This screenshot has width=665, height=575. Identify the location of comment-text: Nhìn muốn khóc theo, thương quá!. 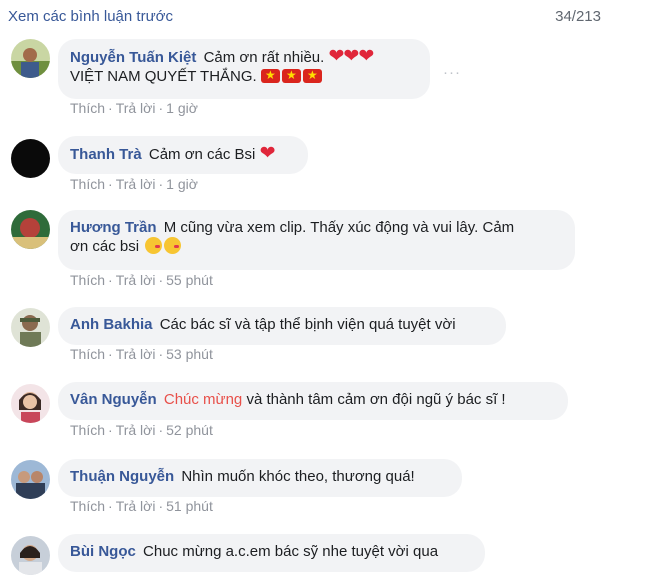
(298, 476).